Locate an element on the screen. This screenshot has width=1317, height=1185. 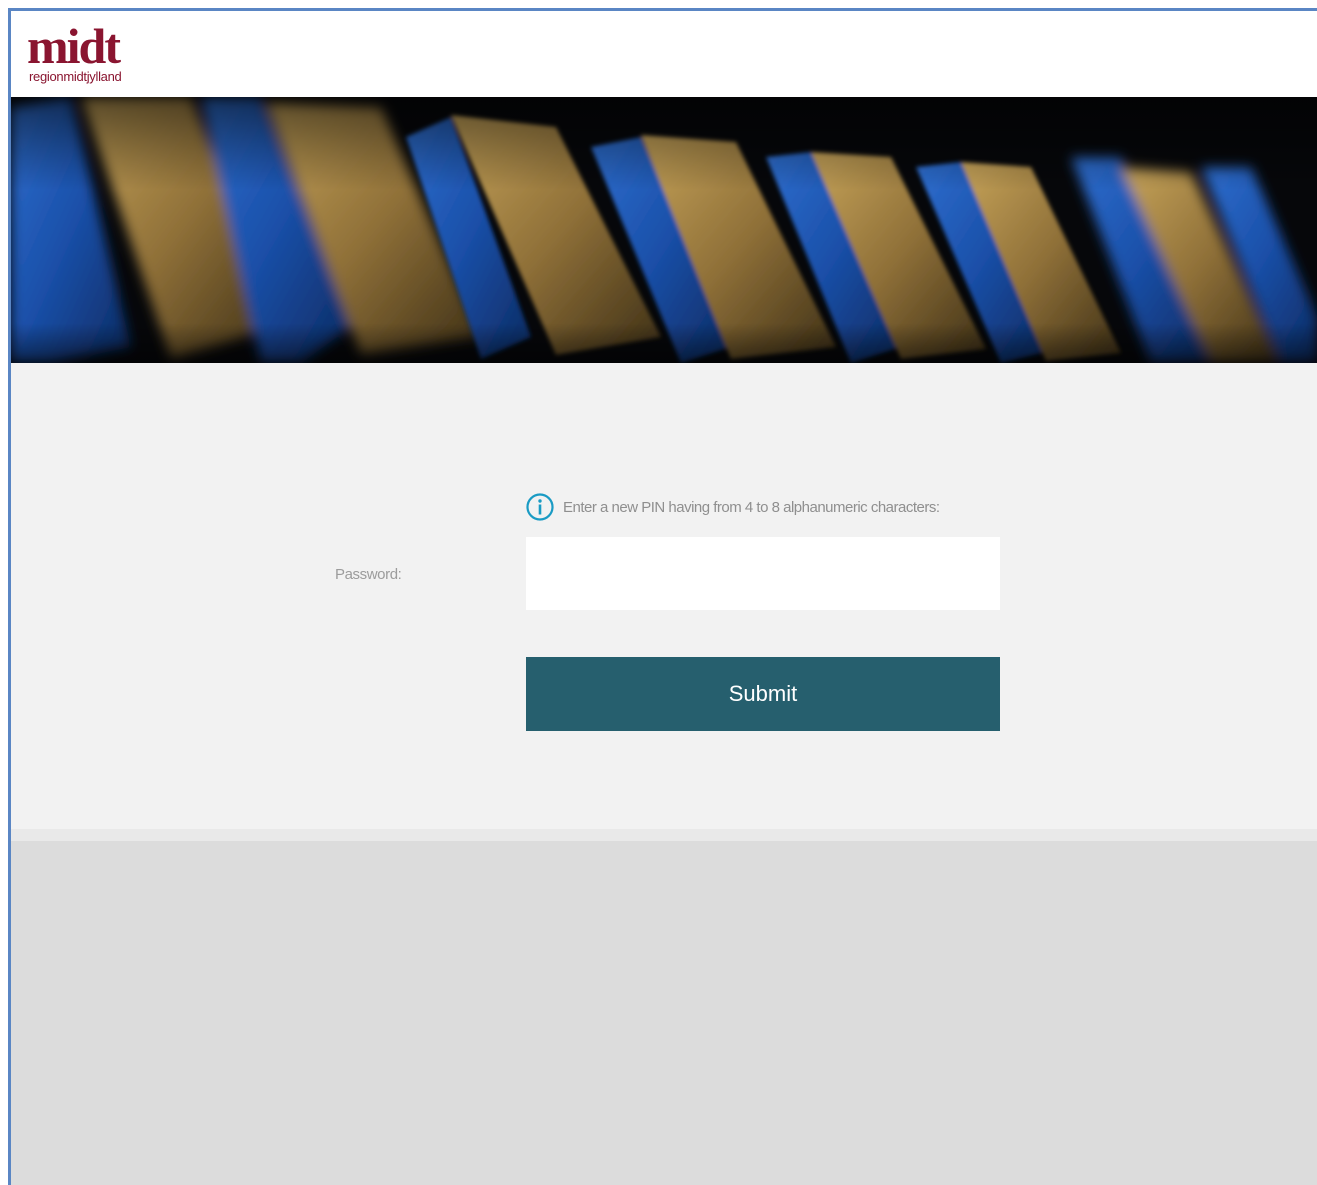
logo-subtext: regionmidtjylland is located at coordinates (75, 76).